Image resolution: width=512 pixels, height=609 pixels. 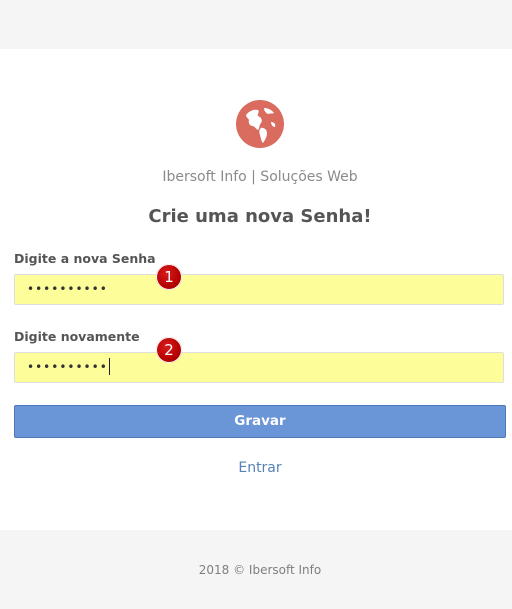 I want to click on brand-name: Ibersoft Info | Soluções Web, so click(x=260, y=177).